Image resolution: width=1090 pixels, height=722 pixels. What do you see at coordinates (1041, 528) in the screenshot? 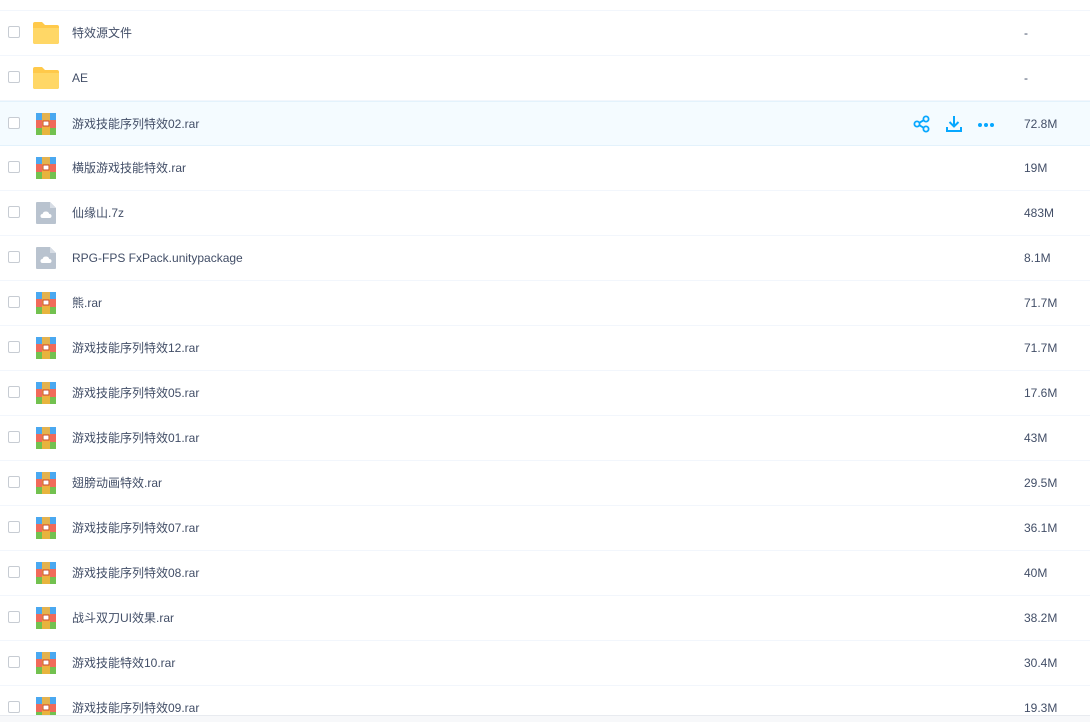
I see `file-size: 36.1M` at bounding box center [1041, 528].